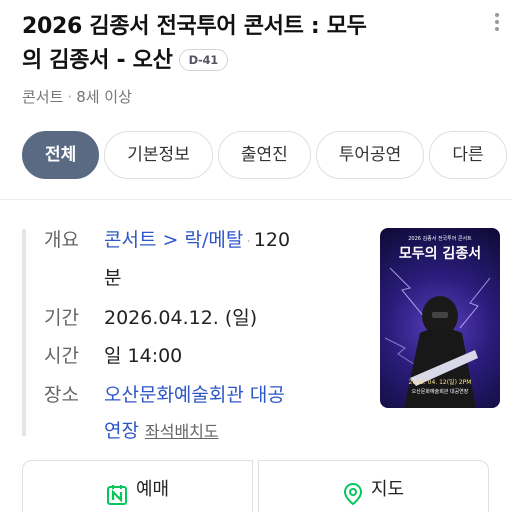 This screenshot has height=512, width=512. I want to click on duration-number: 120, so click(272, 240).